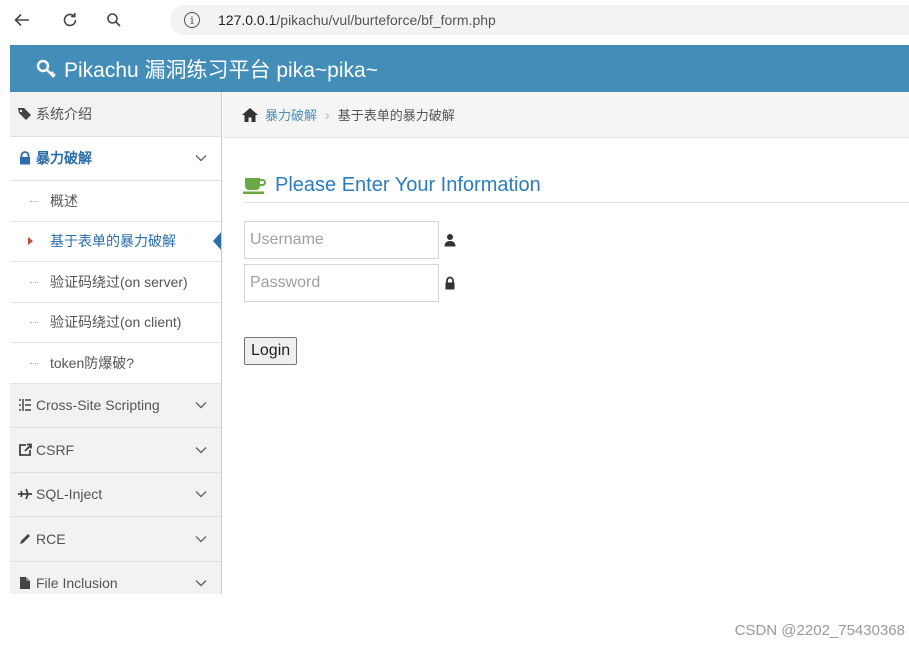  I want to click on submenu-label: 验证码绕过(on client), so click(116, 322).